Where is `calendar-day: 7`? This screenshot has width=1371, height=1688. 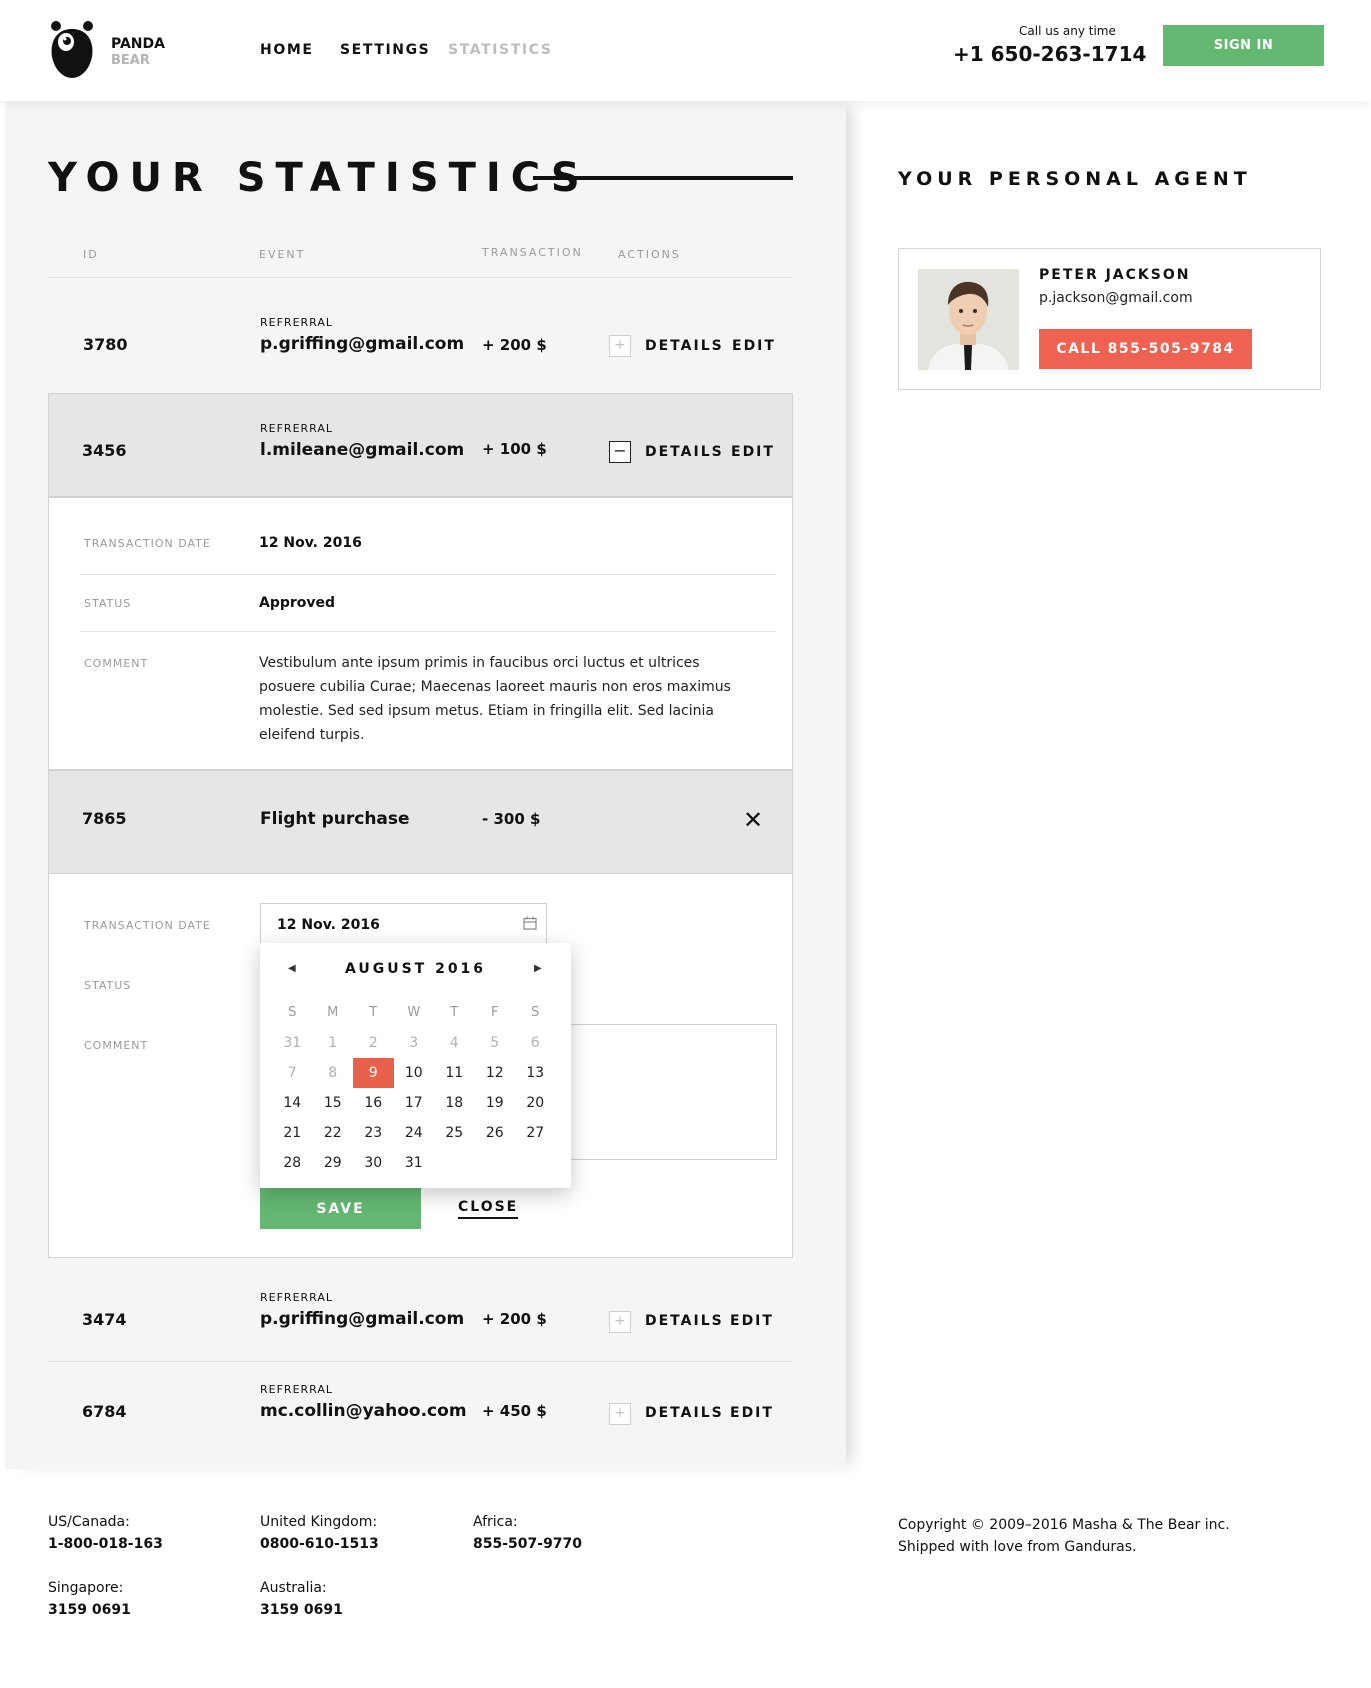
calendar-day: 7 is located at coordinates (292, 1073).